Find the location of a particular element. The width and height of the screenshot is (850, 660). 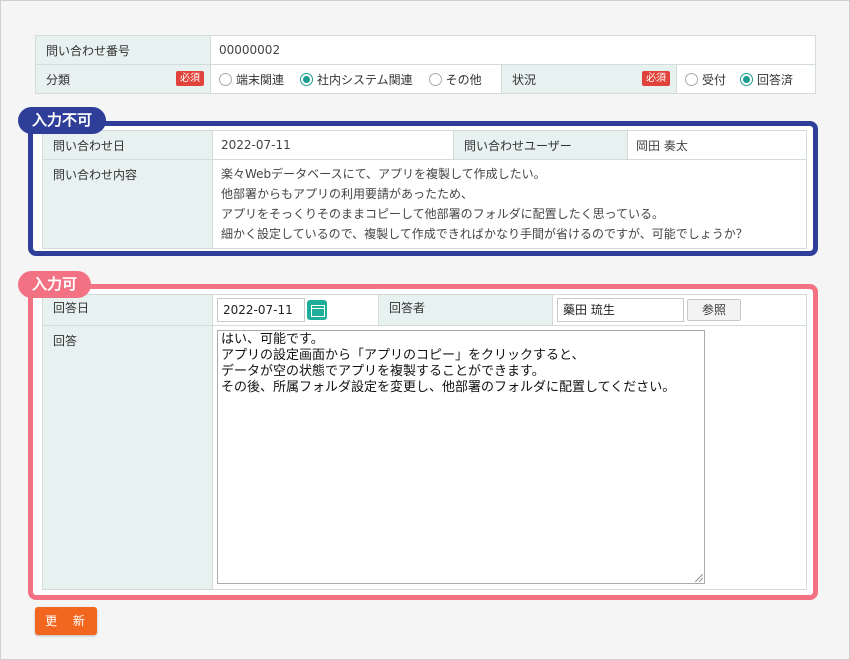

status-option-label: 受付 is located at coordinates (714, 79).